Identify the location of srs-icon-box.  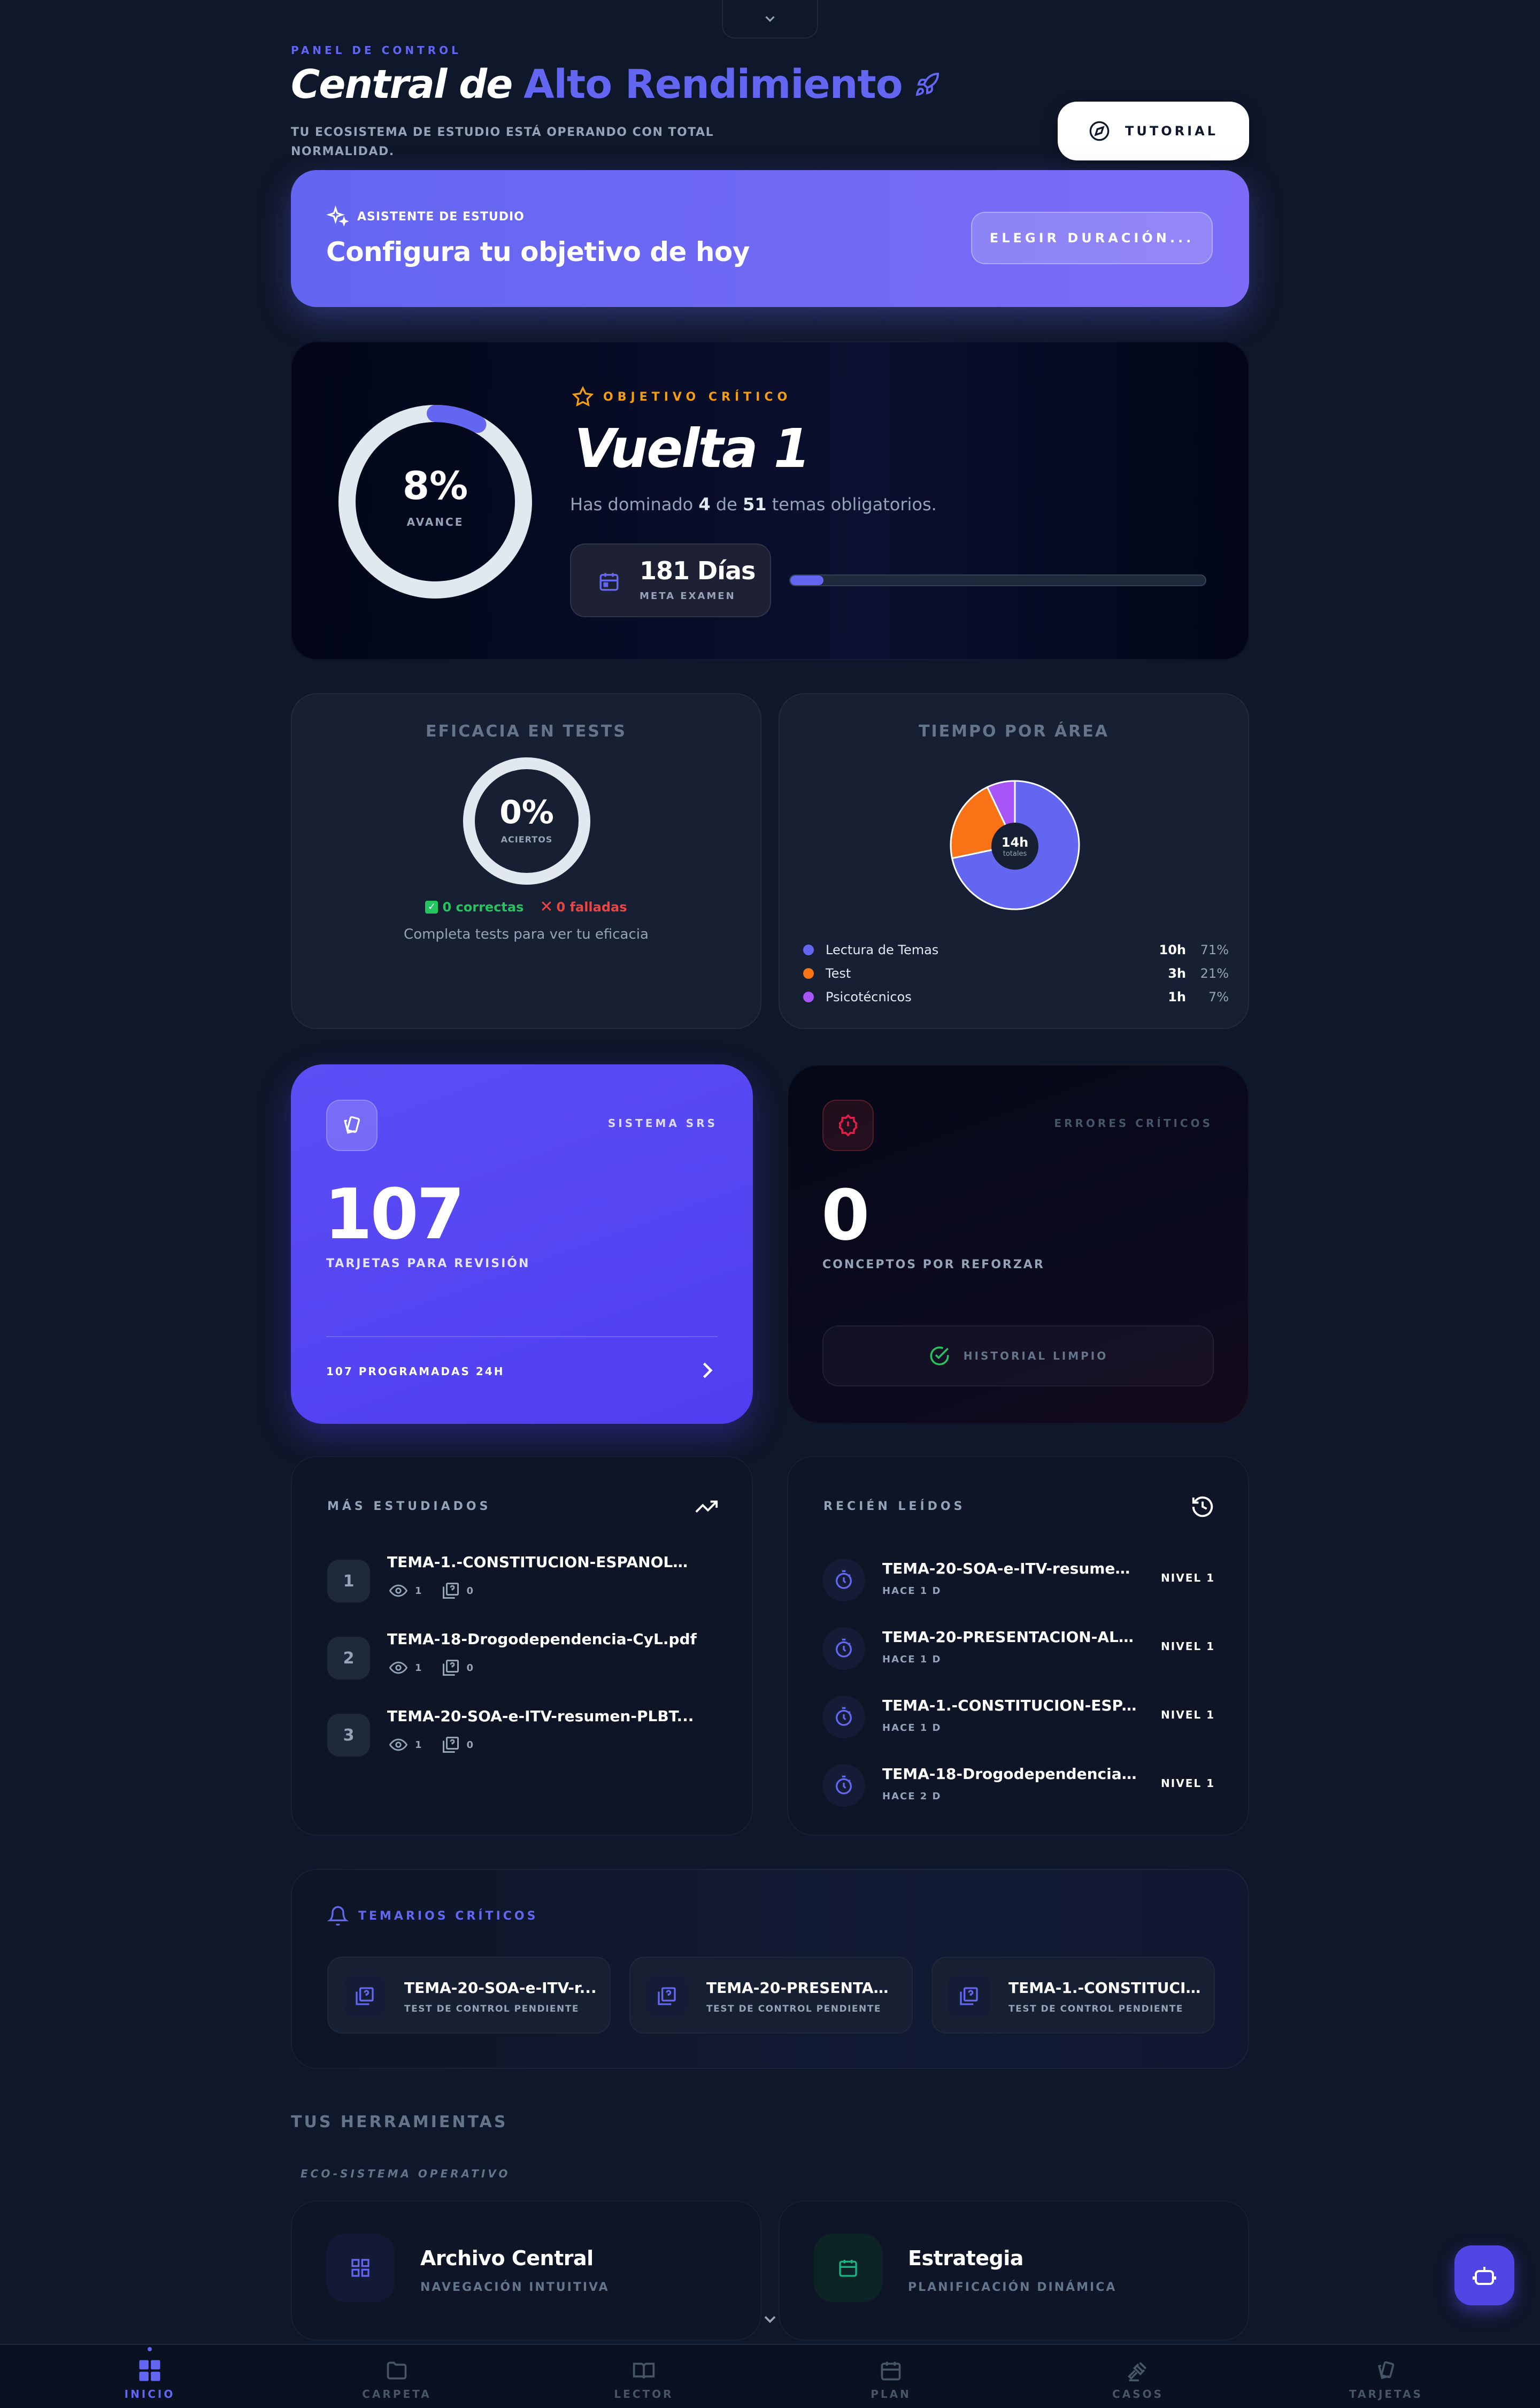
(352, 1125).